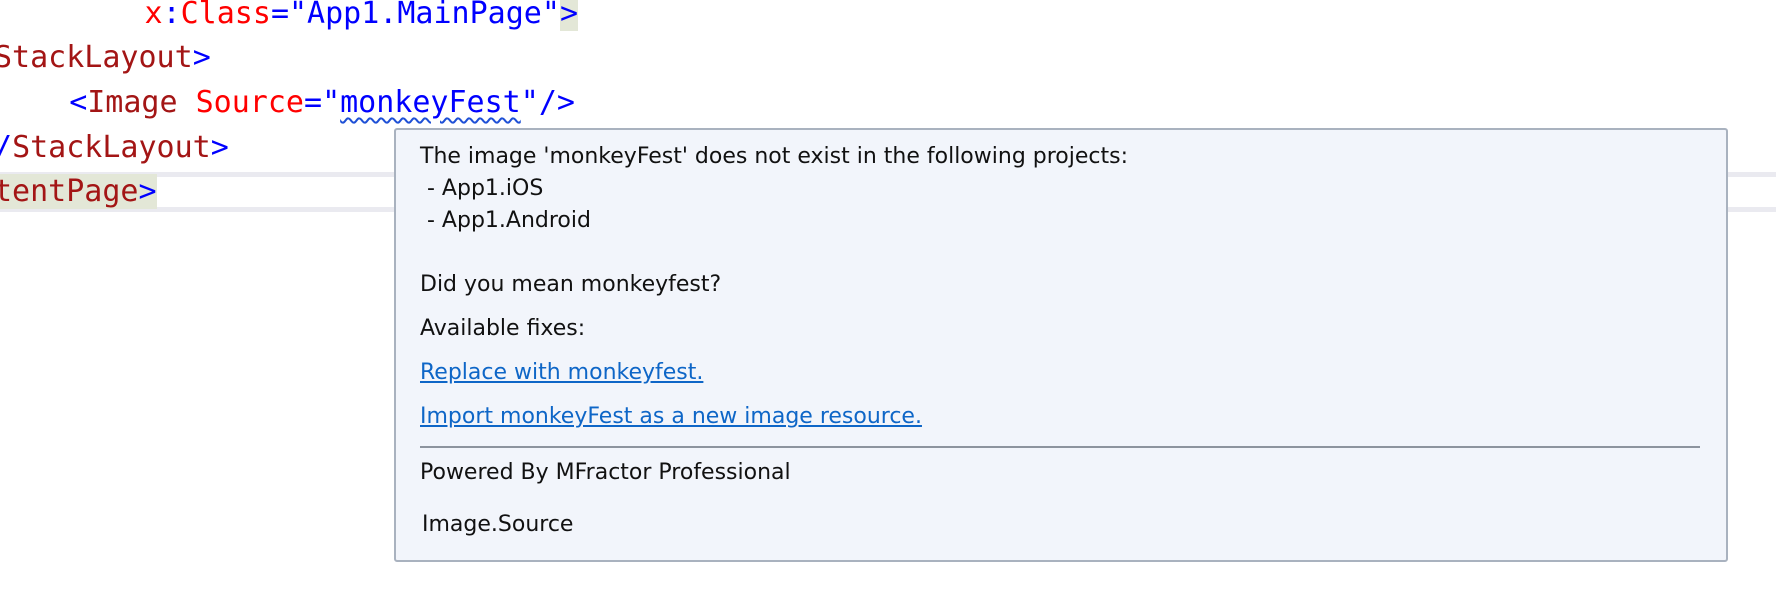 The height and width of the screenshot is (608, 1776). Describe the element at coordinates (605, 472) in the screenshot. I see `powered-by-text: Powered By MFractor Professional` at that location.